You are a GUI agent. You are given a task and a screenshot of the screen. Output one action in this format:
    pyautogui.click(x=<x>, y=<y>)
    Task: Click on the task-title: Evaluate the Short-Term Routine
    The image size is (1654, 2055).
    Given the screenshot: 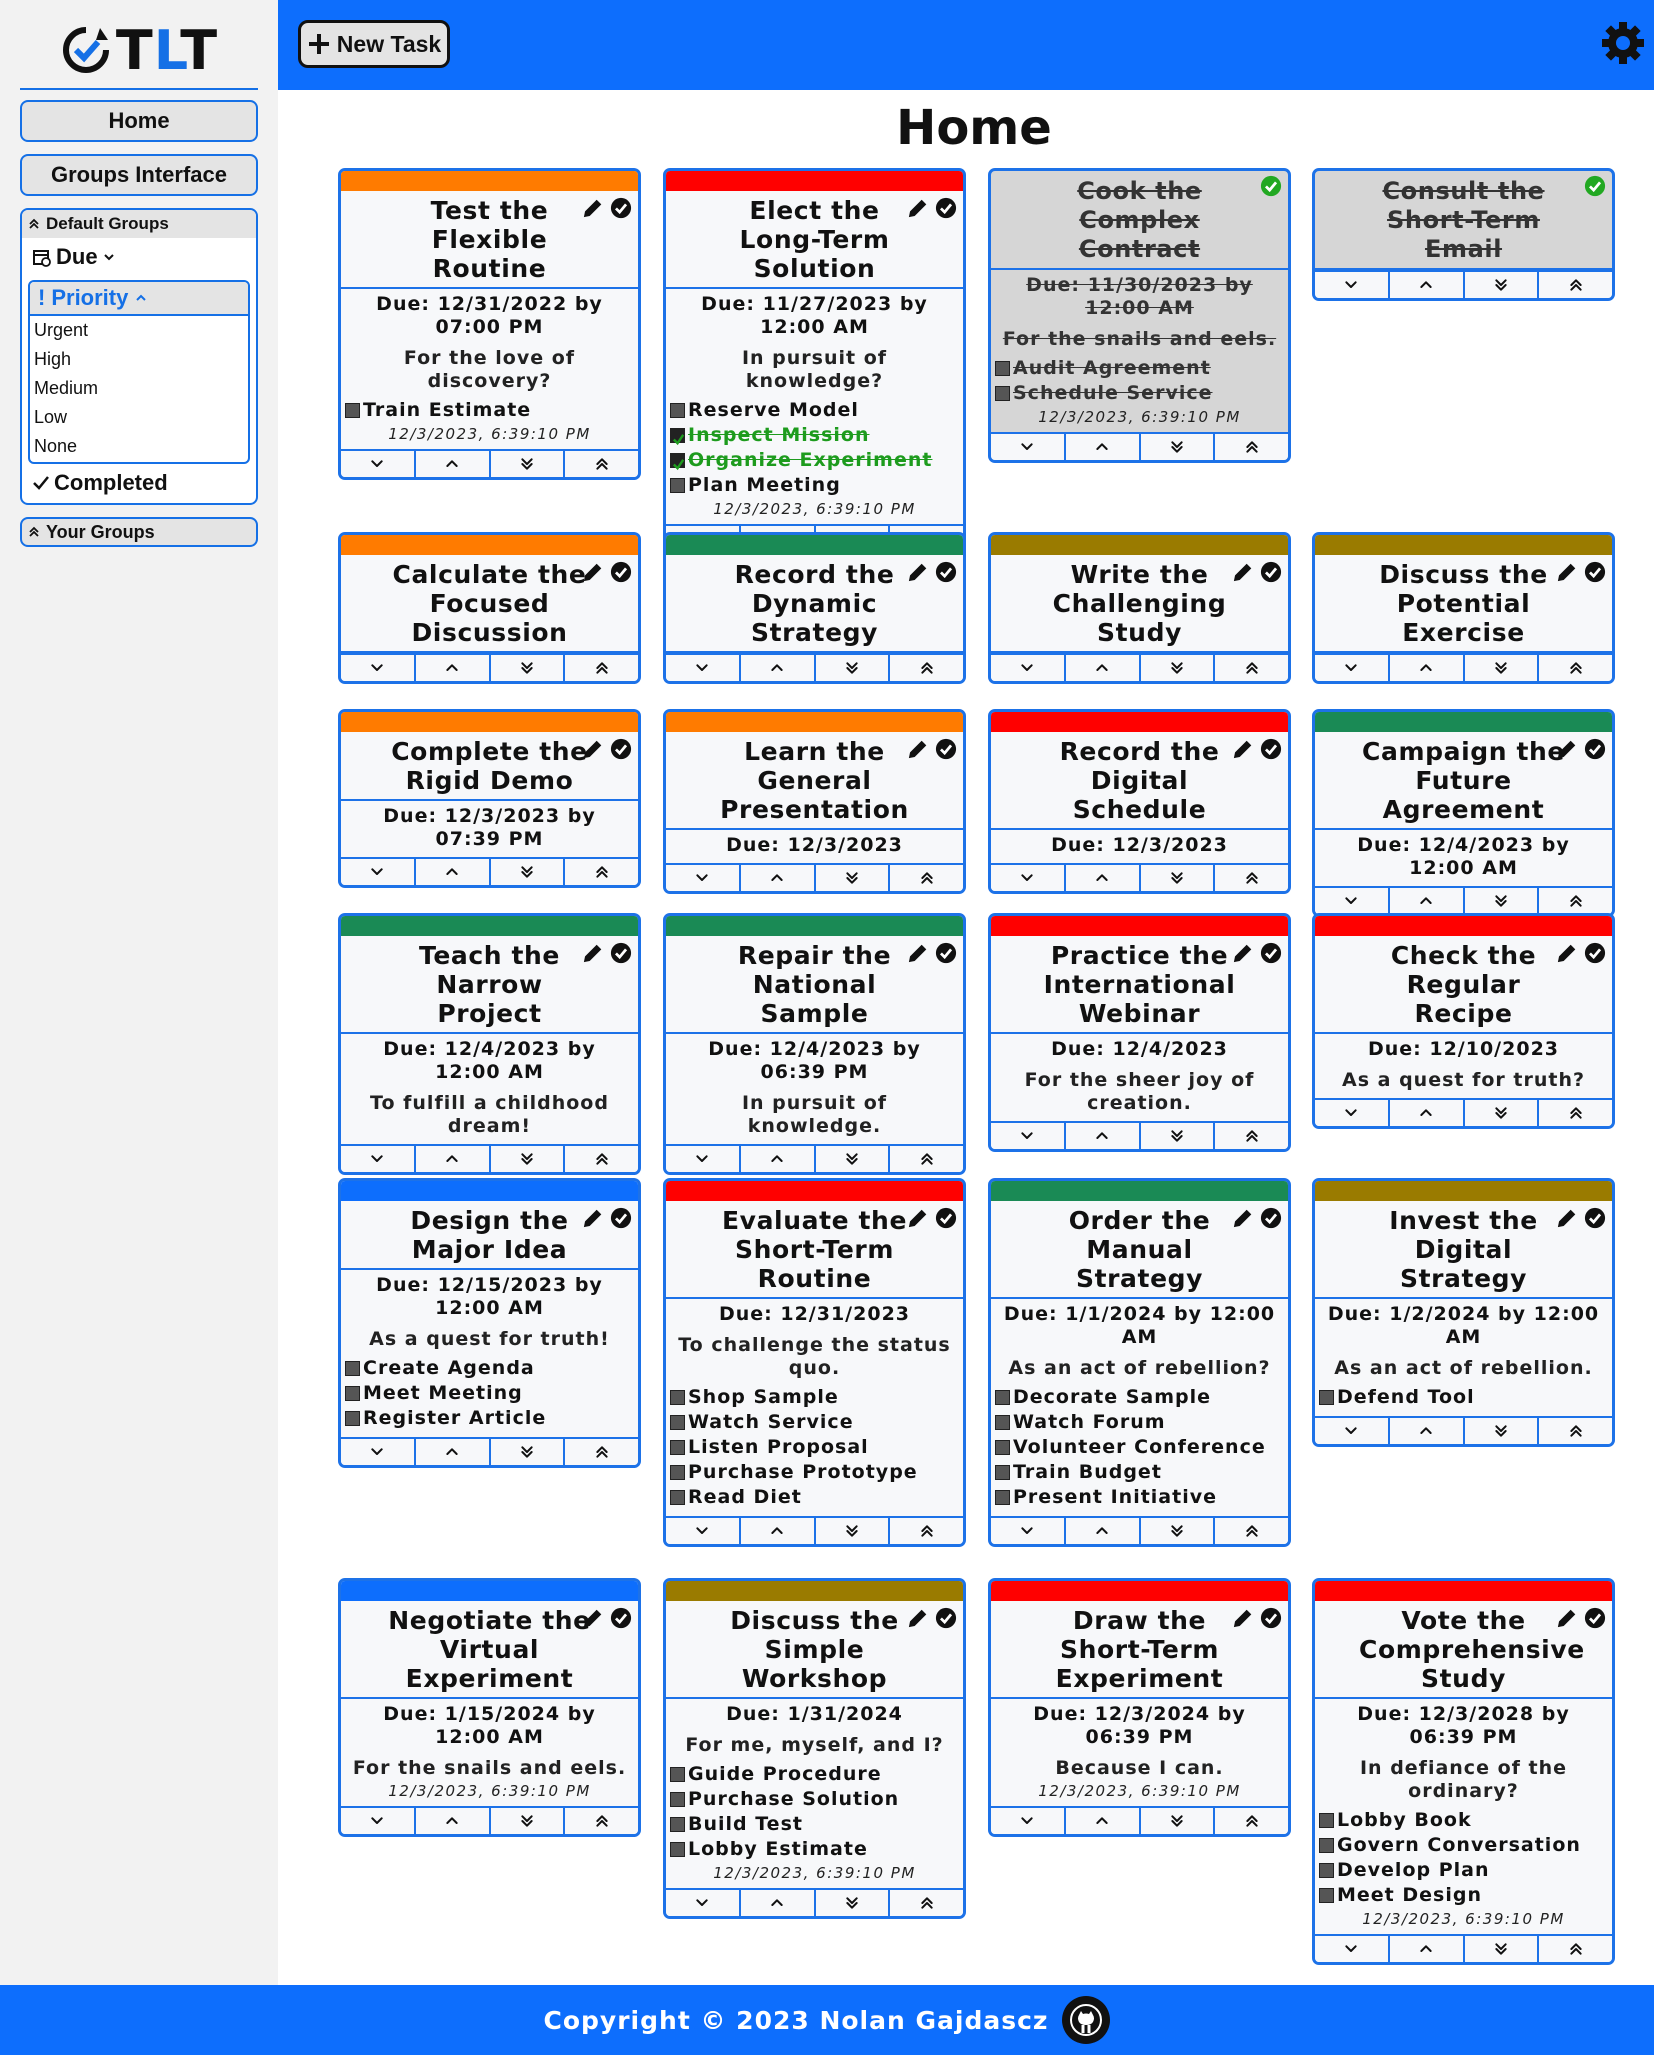 What is the action you would take?
    pyautogui.click(x=814, y=1249)
    